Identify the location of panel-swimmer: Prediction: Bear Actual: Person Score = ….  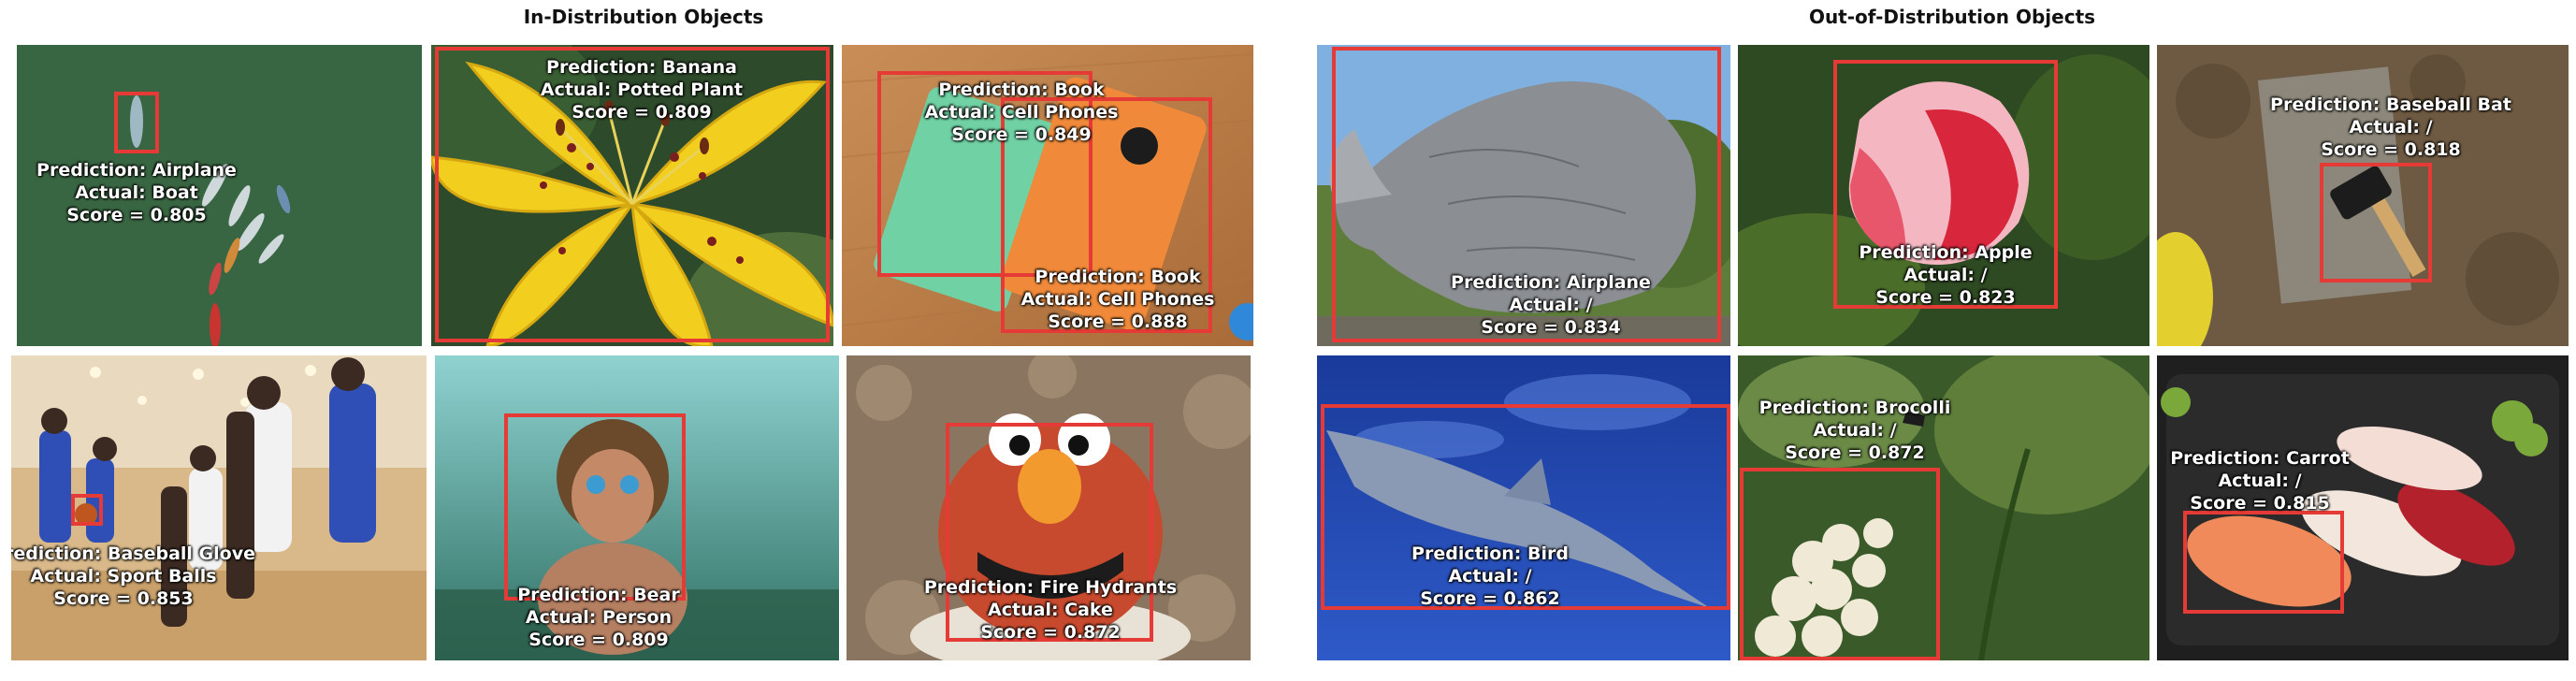
(637, 508).